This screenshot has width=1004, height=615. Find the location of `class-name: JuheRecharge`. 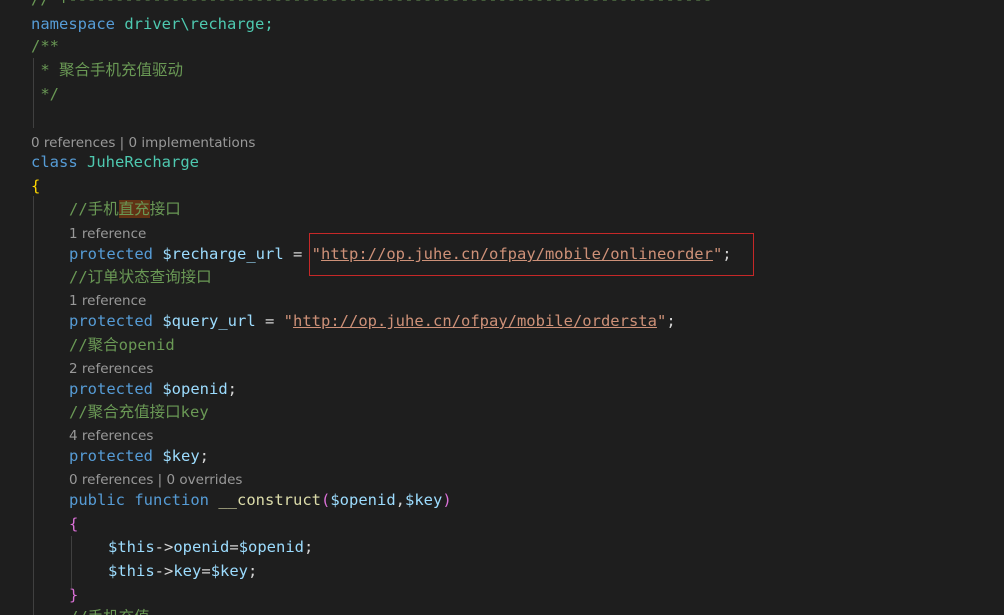

class-name: JuheRecharge is located at coordinates (143, 162).